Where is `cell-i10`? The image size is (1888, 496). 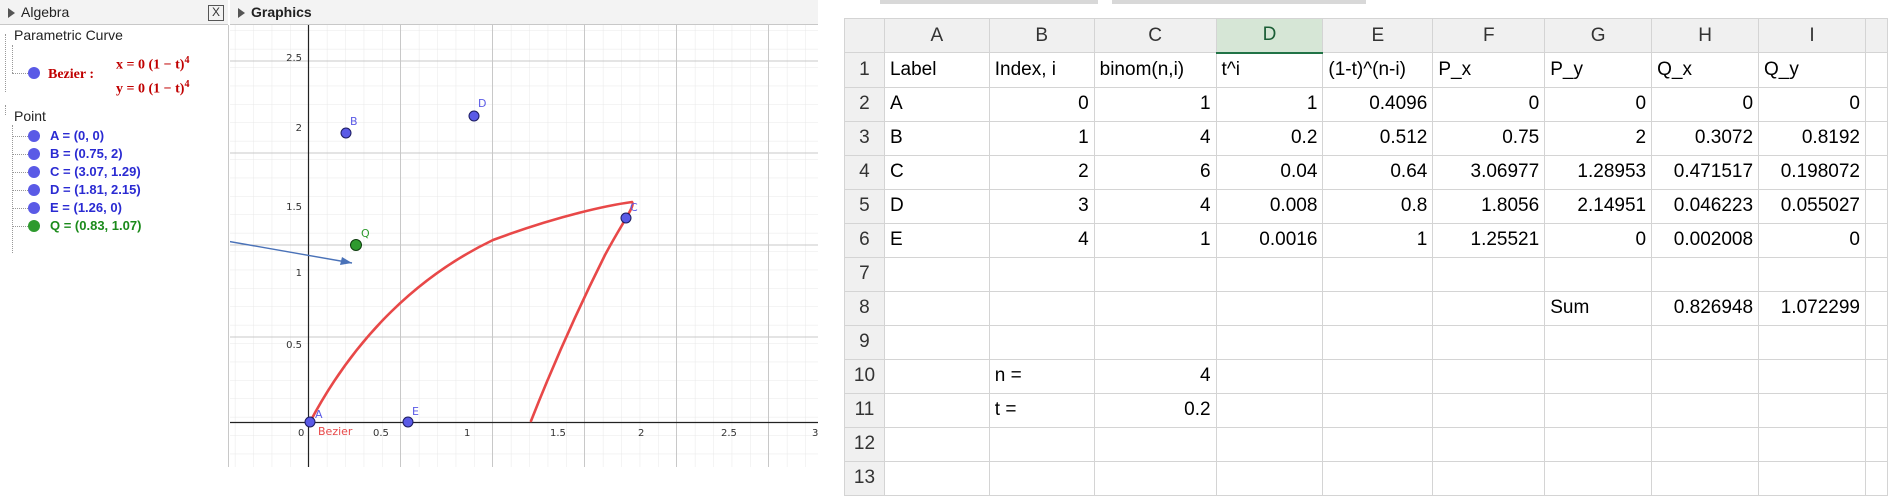
cell-i10 is located at coordinates (1812, 376).